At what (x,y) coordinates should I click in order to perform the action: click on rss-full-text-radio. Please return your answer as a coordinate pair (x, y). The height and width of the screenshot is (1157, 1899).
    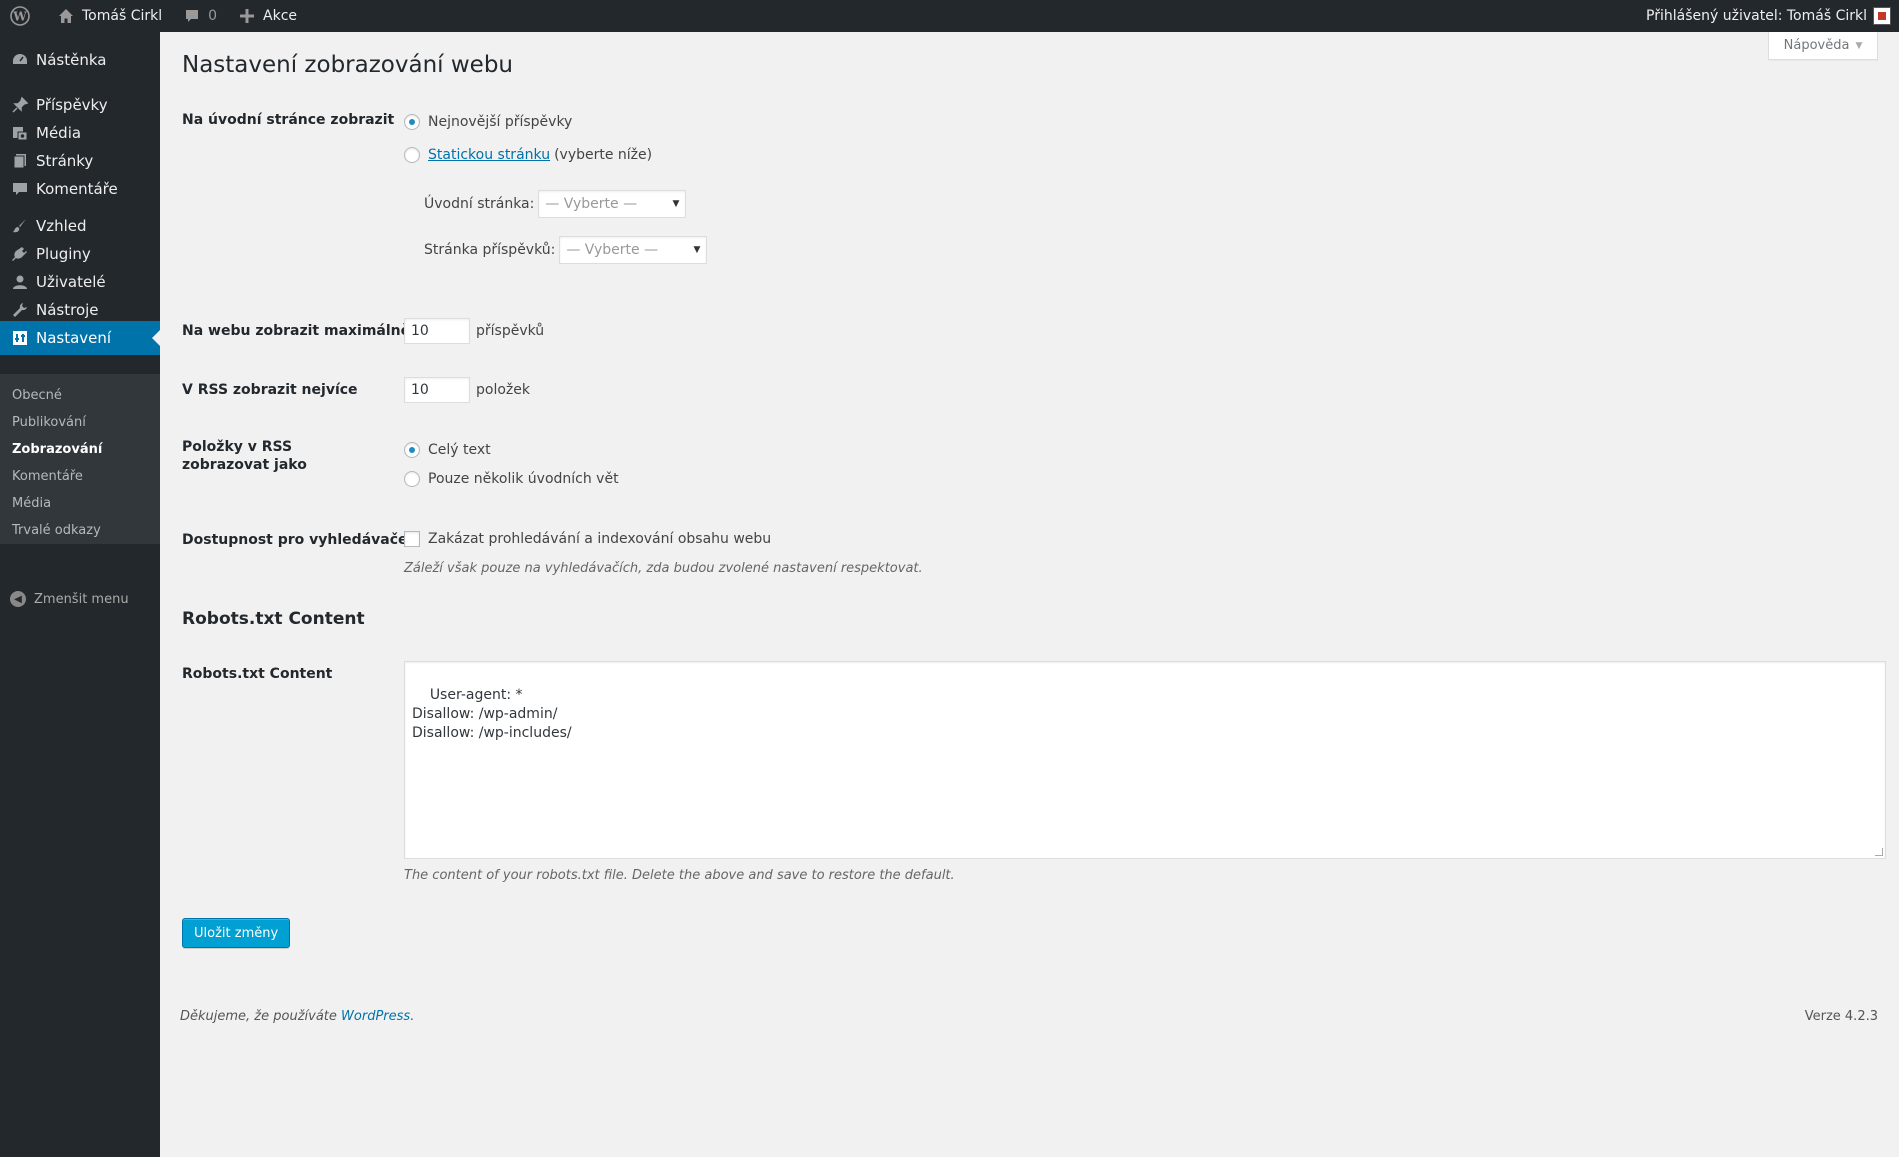
    Looking at the image, I should click on (412, 450).